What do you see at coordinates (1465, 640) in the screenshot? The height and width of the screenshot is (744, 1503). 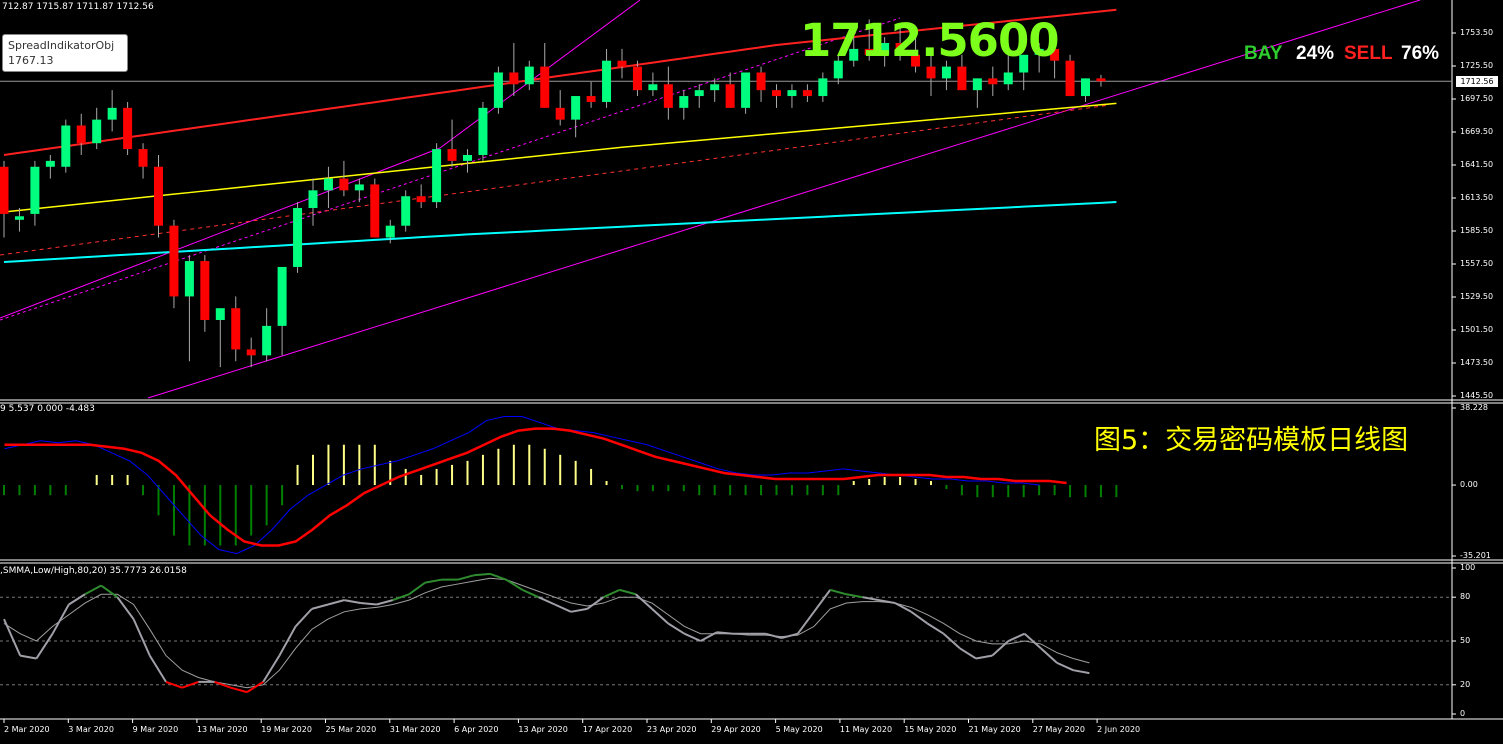 I see `oscillator-tick-label: 50` at bounding box center [1465, 640].